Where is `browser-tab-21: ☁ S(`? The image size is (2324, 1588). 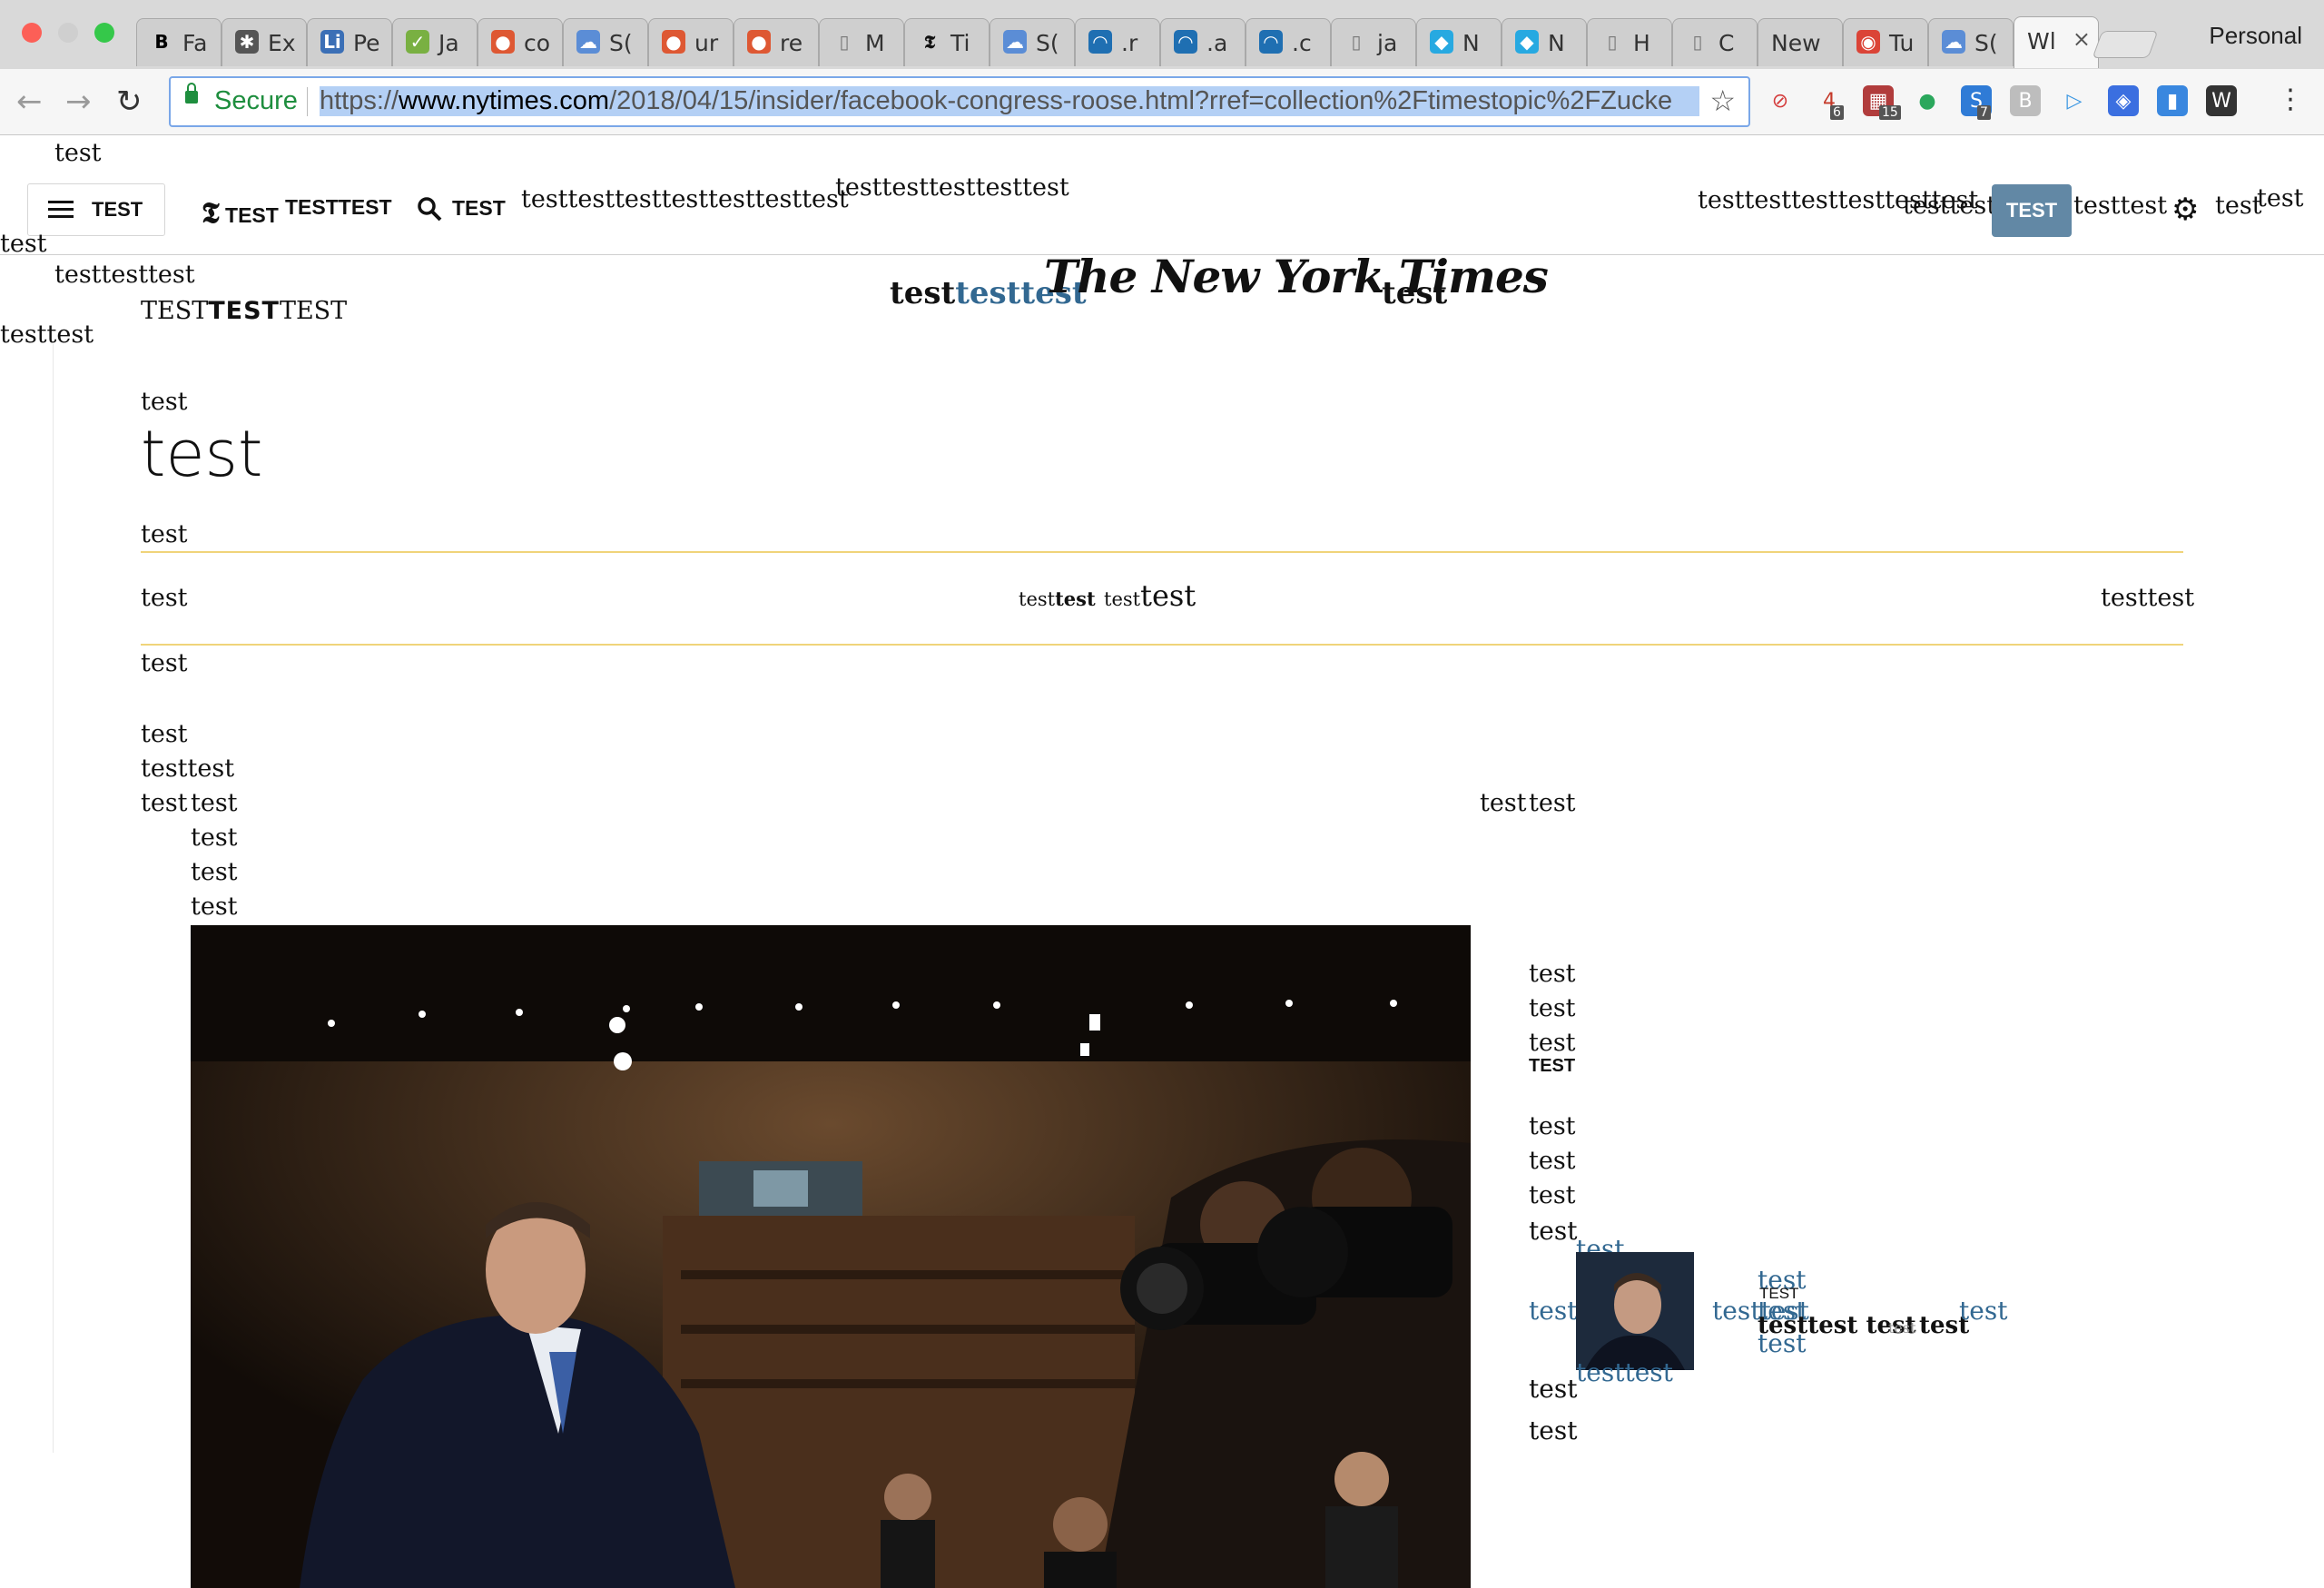 browser-tab-21: ☁ S( is located at coordinates (1971, 42).